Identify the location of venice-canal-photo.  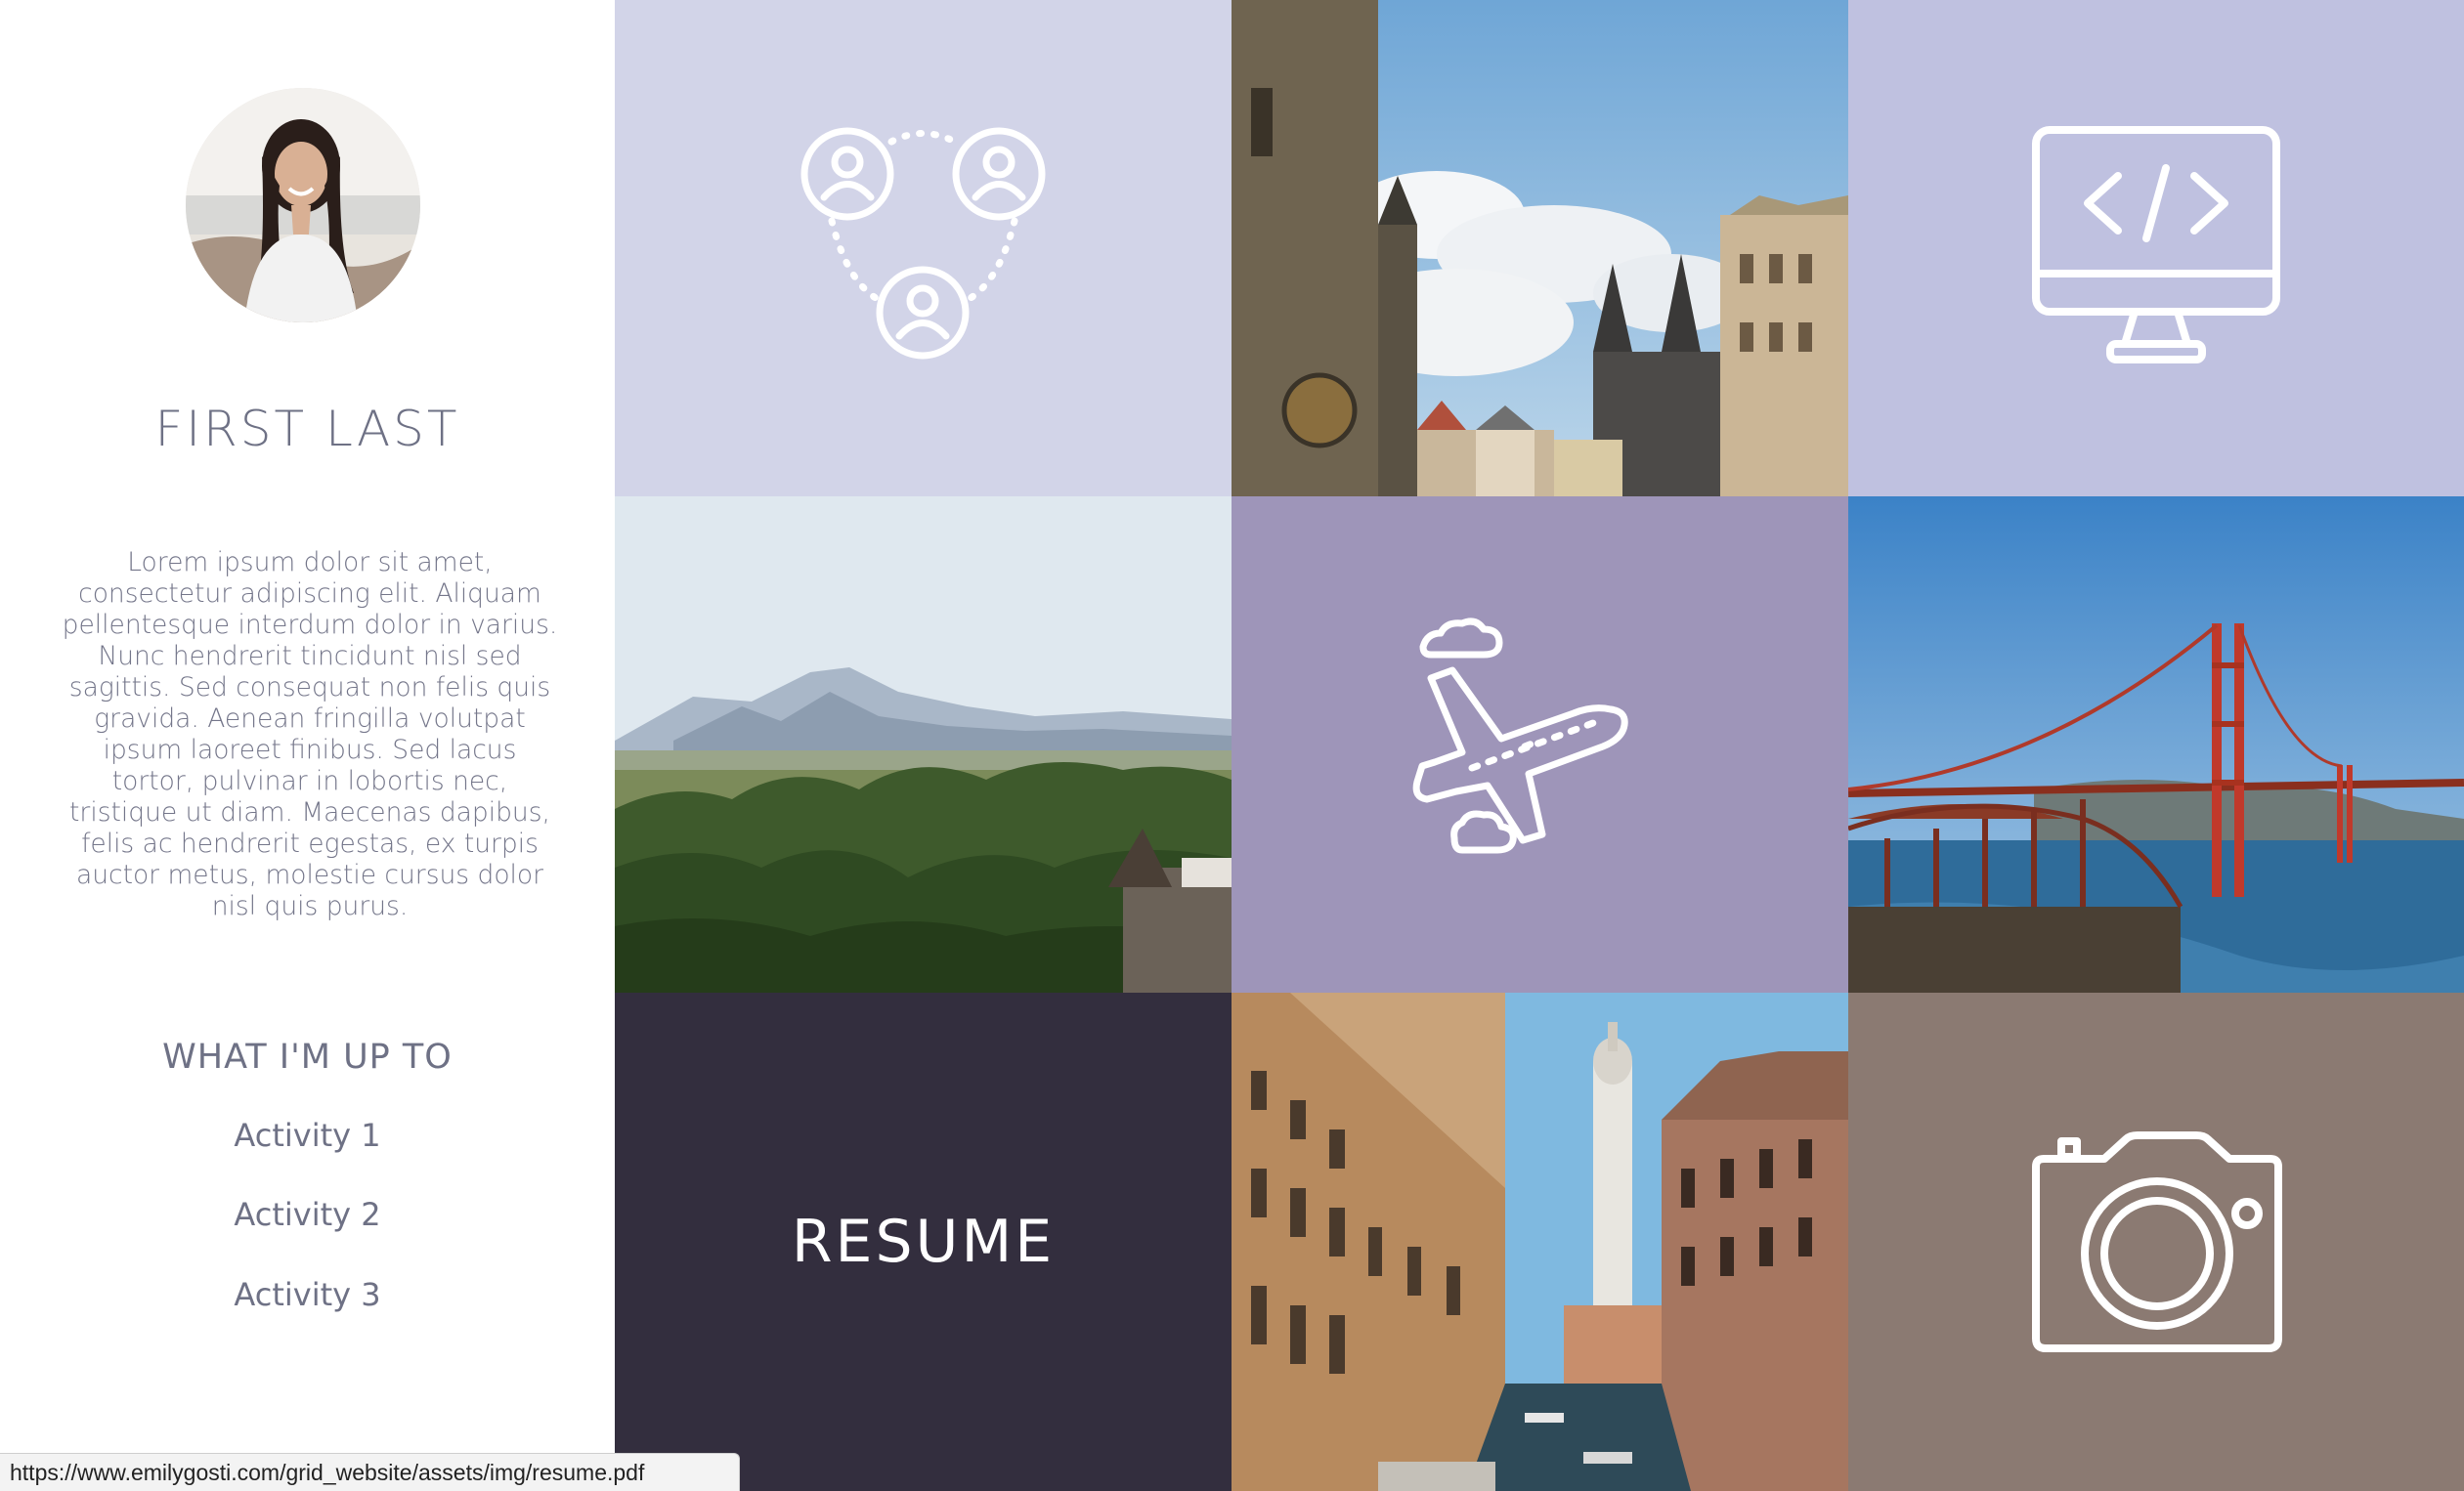
(1540, 1242).